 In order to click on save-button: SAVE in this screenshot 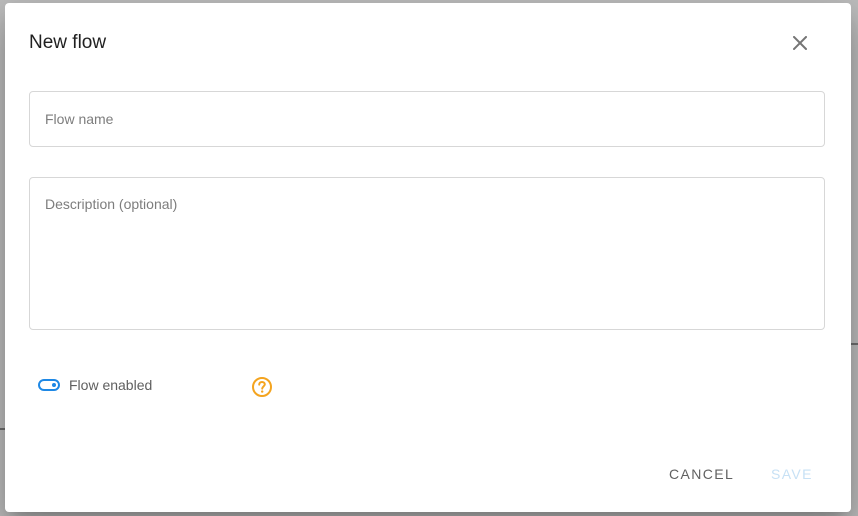, I will do `click(792, 474)`.